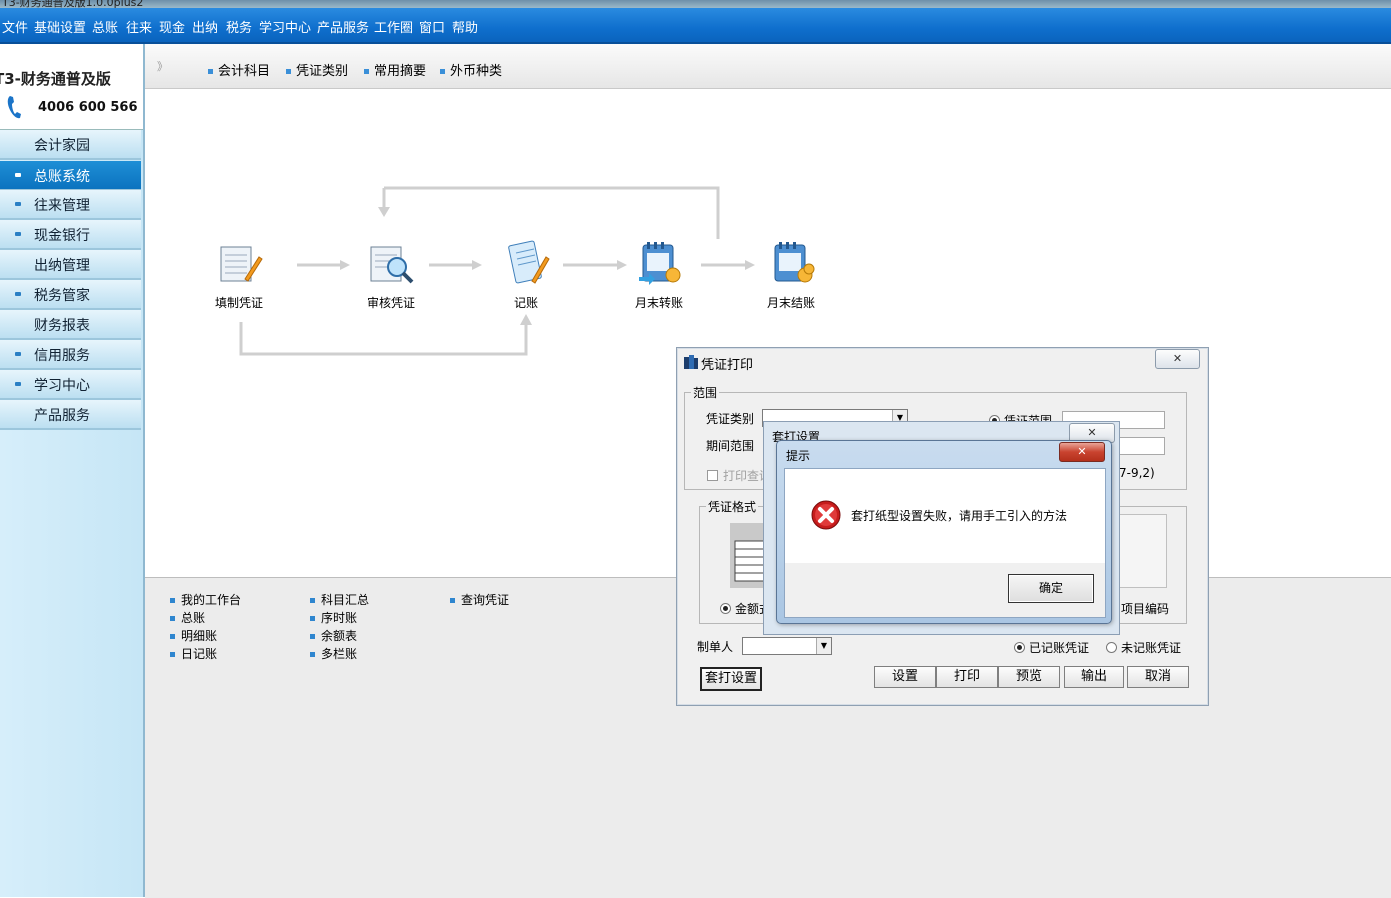 Image resolution: width=1391 pixels, height=898 pixels. I want to click on flow-step-label: 月末结账, so click(790, 303).